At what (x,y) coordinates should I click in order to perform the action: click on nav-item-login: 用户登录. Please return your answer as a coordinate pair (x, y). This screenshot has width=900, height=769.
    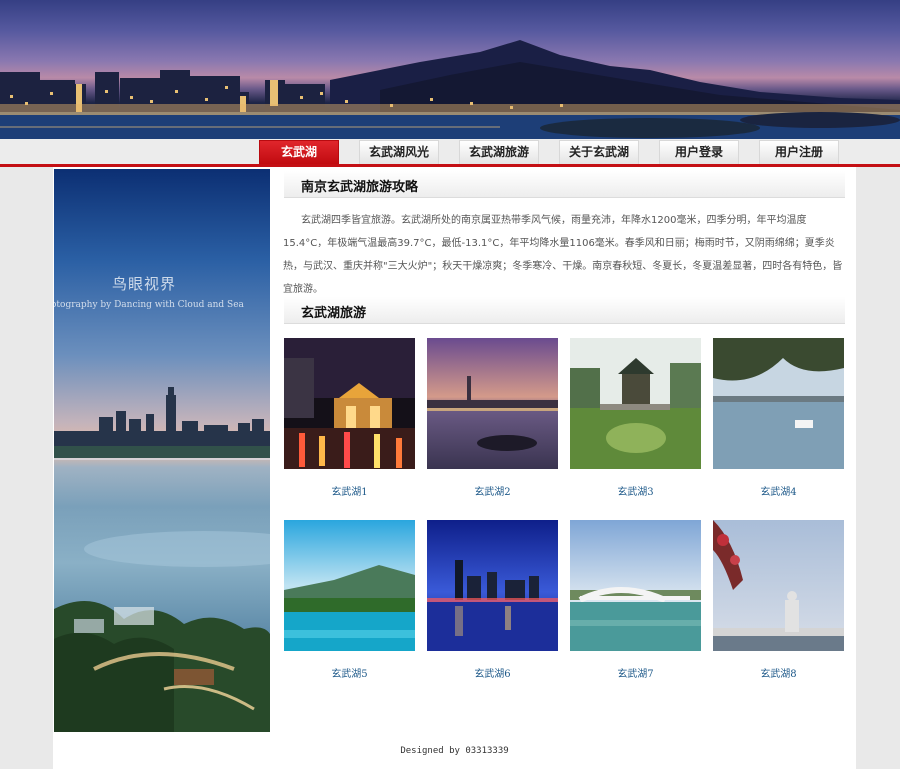
    Looking at the image, I should click on (699, 152).